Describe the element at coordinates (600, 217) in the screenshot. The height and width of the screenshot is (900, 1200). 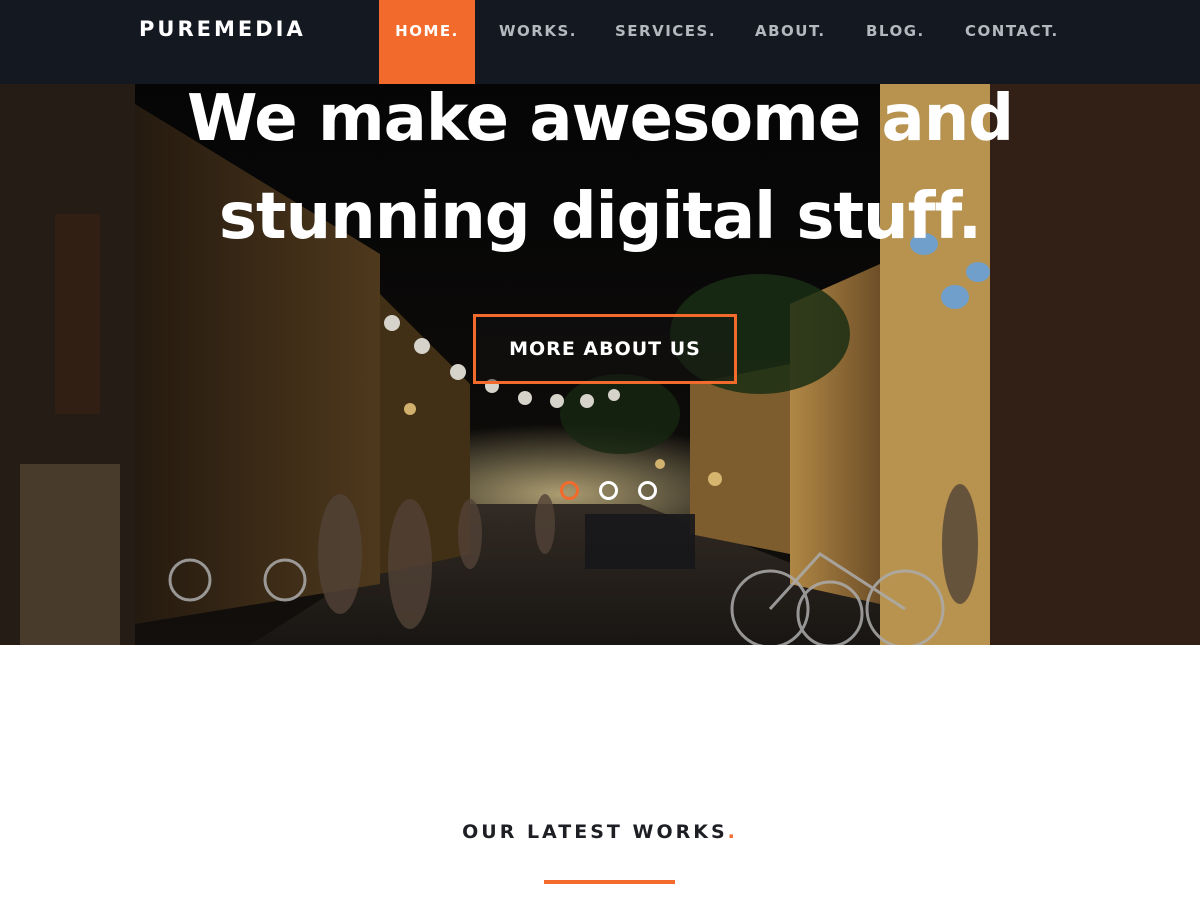
I see `hero-heading-line-2: stunning digital stuff.` at that location.